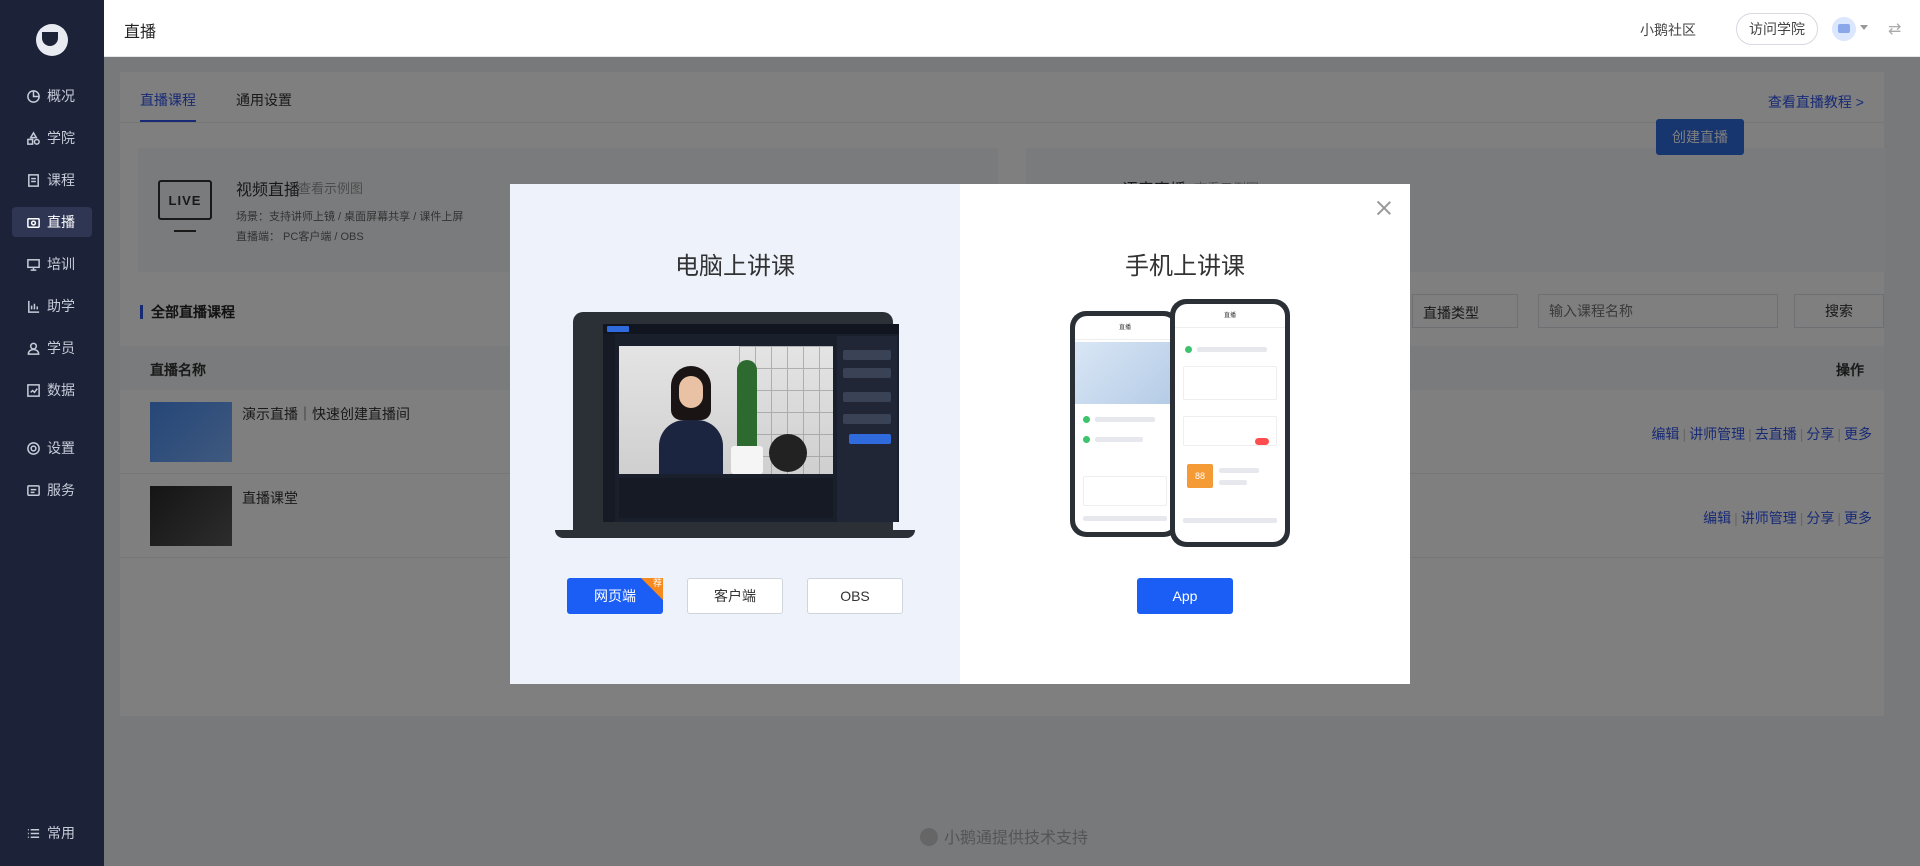 Image resolution: width=1920 pixels, height=866 pixels. I want to click on phone-screen: 直播 88, so click(1230, 423).